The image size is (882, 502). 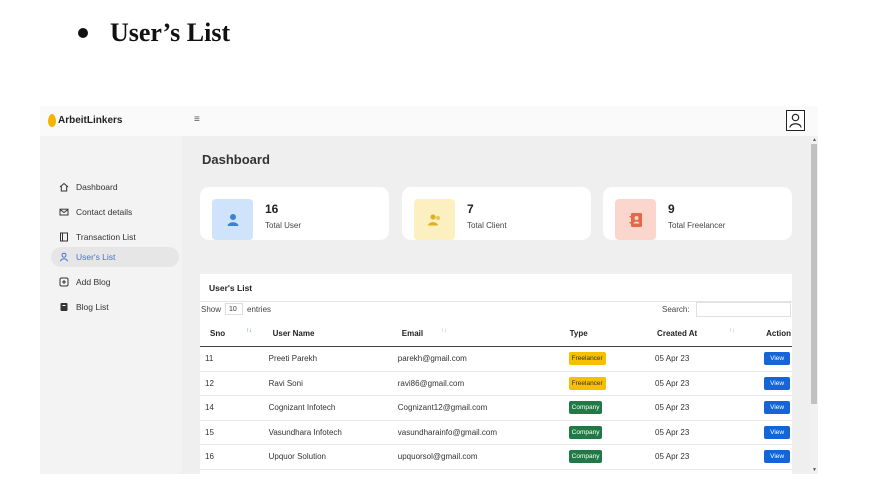 I want to click on scroll-up-icon: ▲, so click(x=814, y=140).